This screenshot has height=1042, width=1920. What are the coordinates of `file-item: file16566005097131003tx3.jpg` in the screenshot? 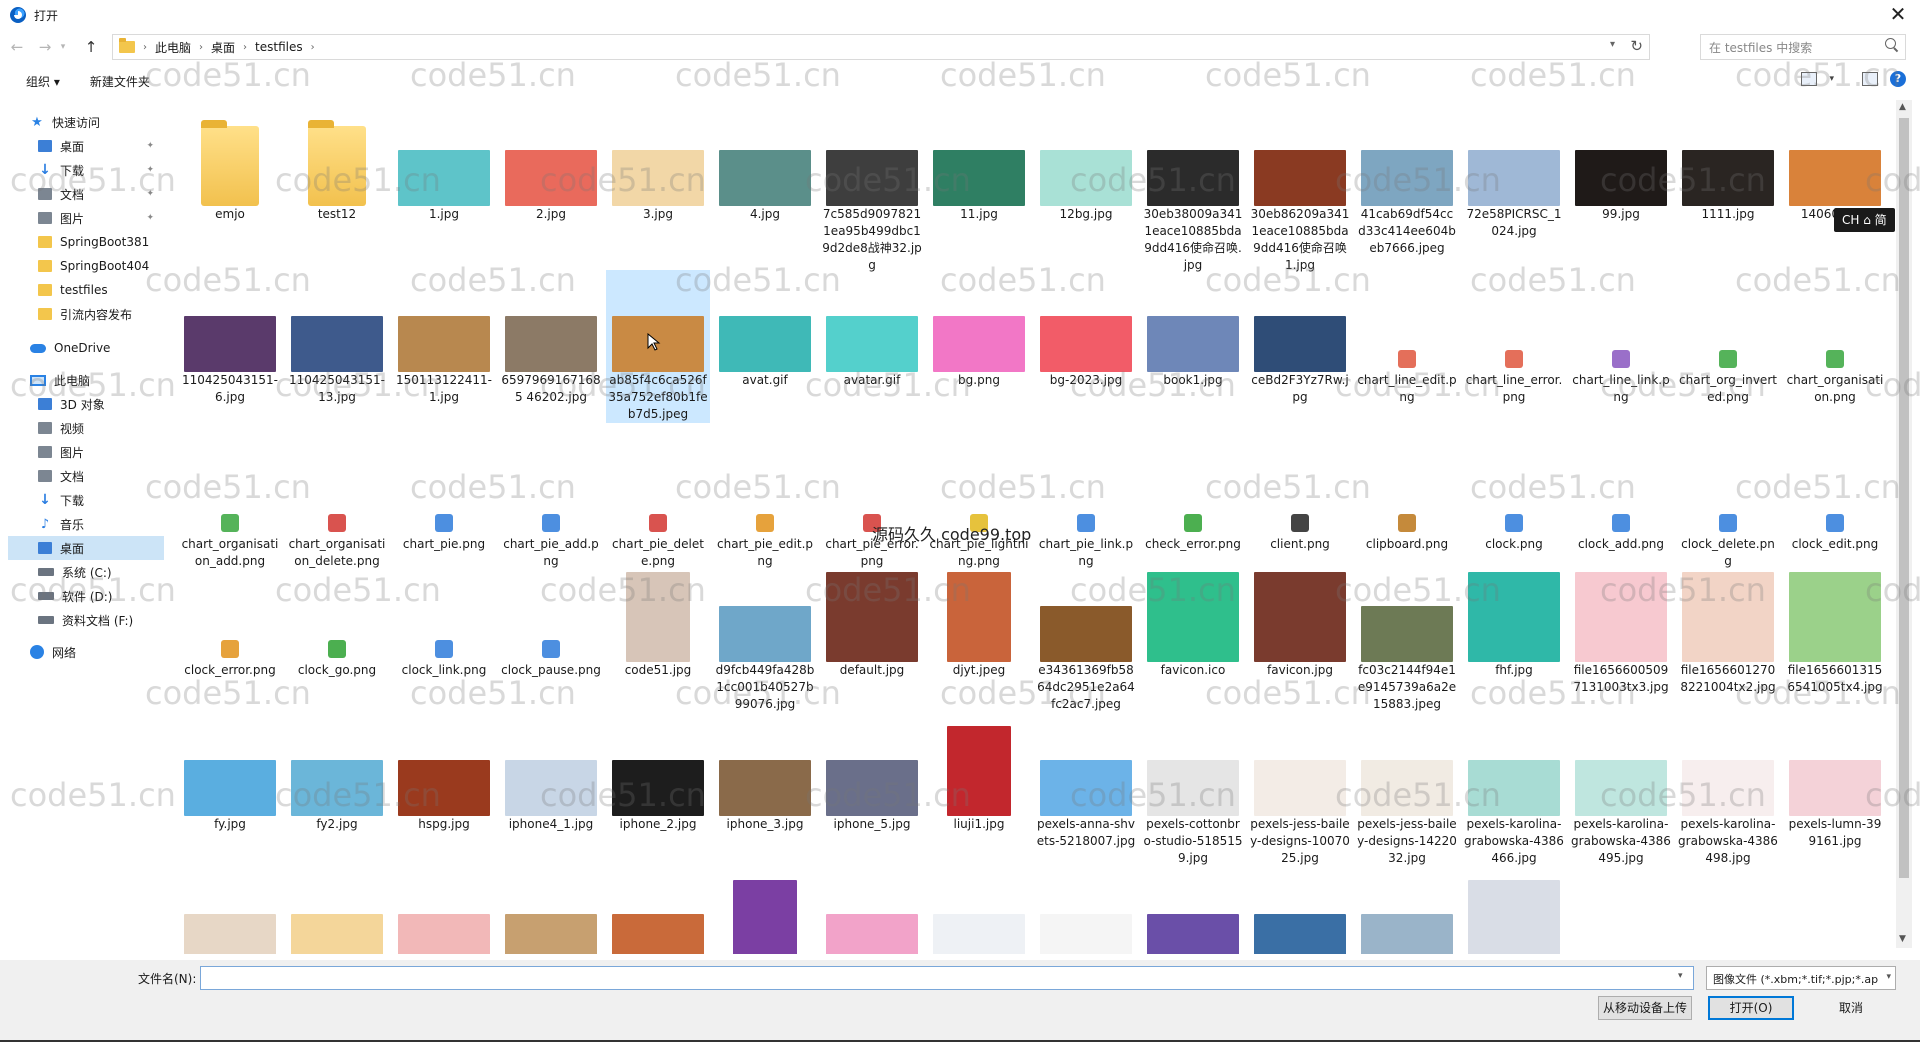 It's located at (1621, 628).